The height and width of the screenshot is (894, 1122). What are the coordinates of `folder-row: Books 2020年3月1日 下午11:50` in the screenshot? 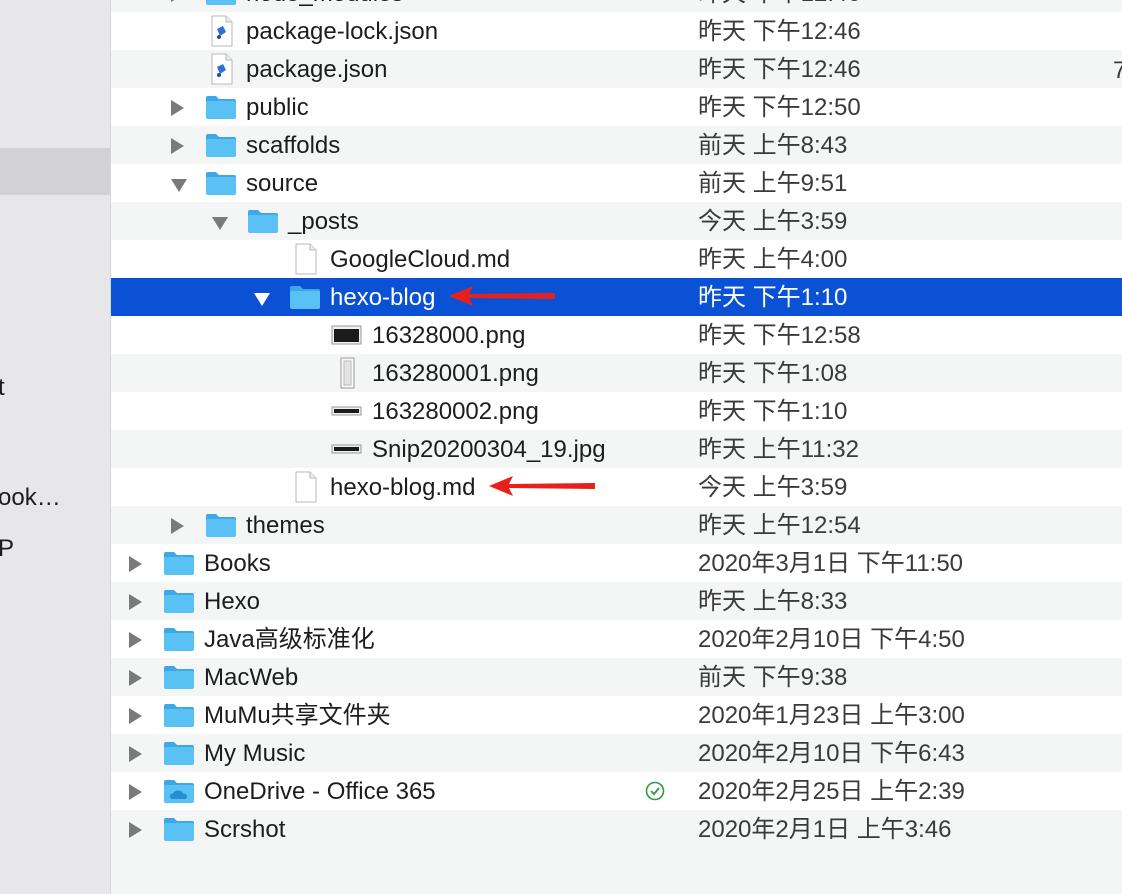 It's located at (616, 563).